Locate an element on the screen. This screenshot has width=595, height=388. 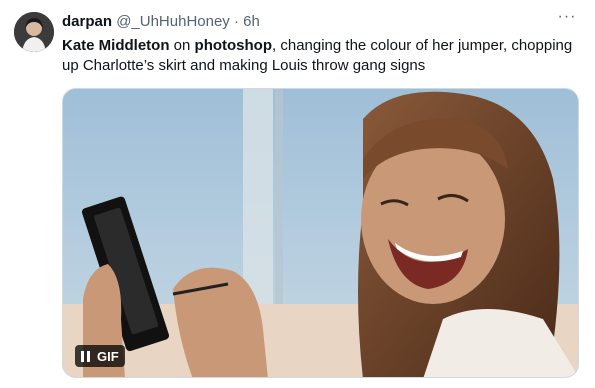
avatar-image is located at coordinates (34, 32).